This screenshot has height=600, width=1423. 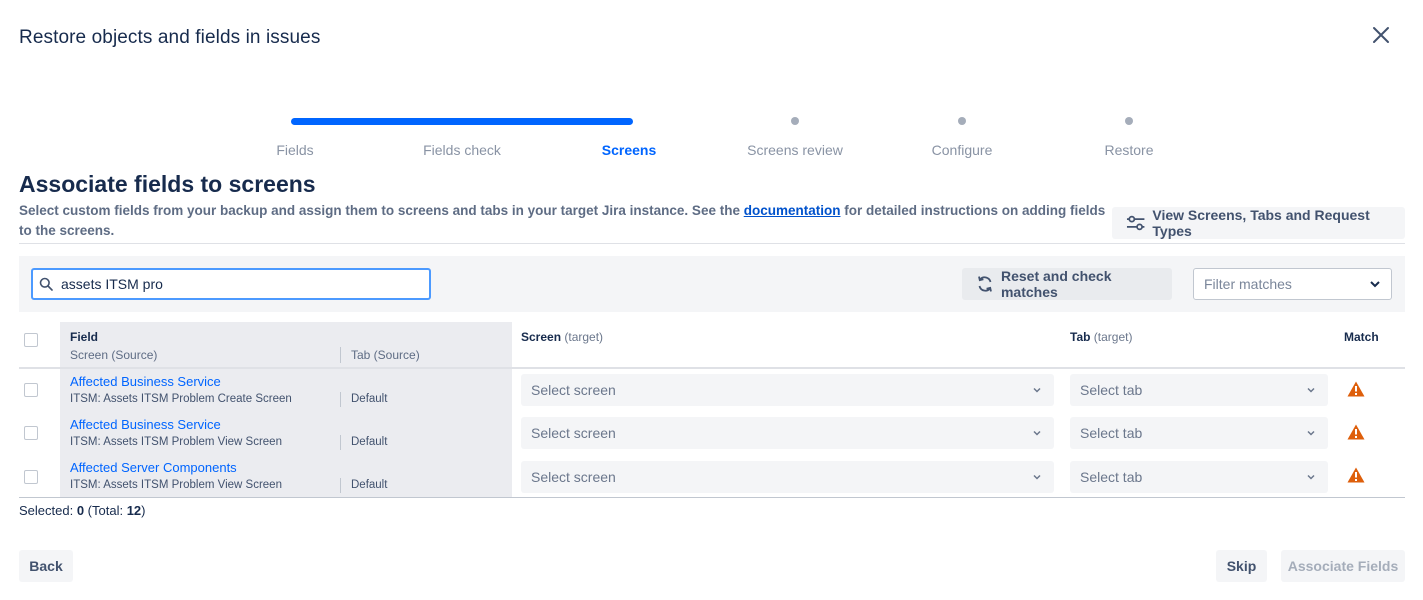 I want to click on modal-title: Restore objects and fields in issues, so click(x=170, y=37).